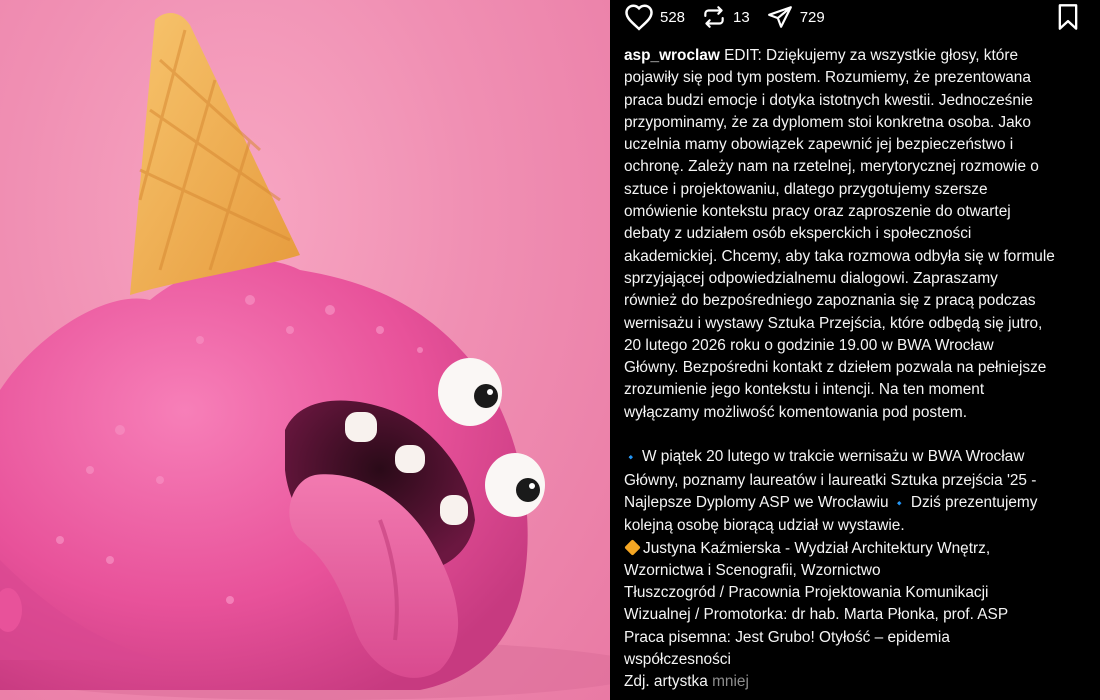  I want to click on bookmark-icon, so click(1068, 17).